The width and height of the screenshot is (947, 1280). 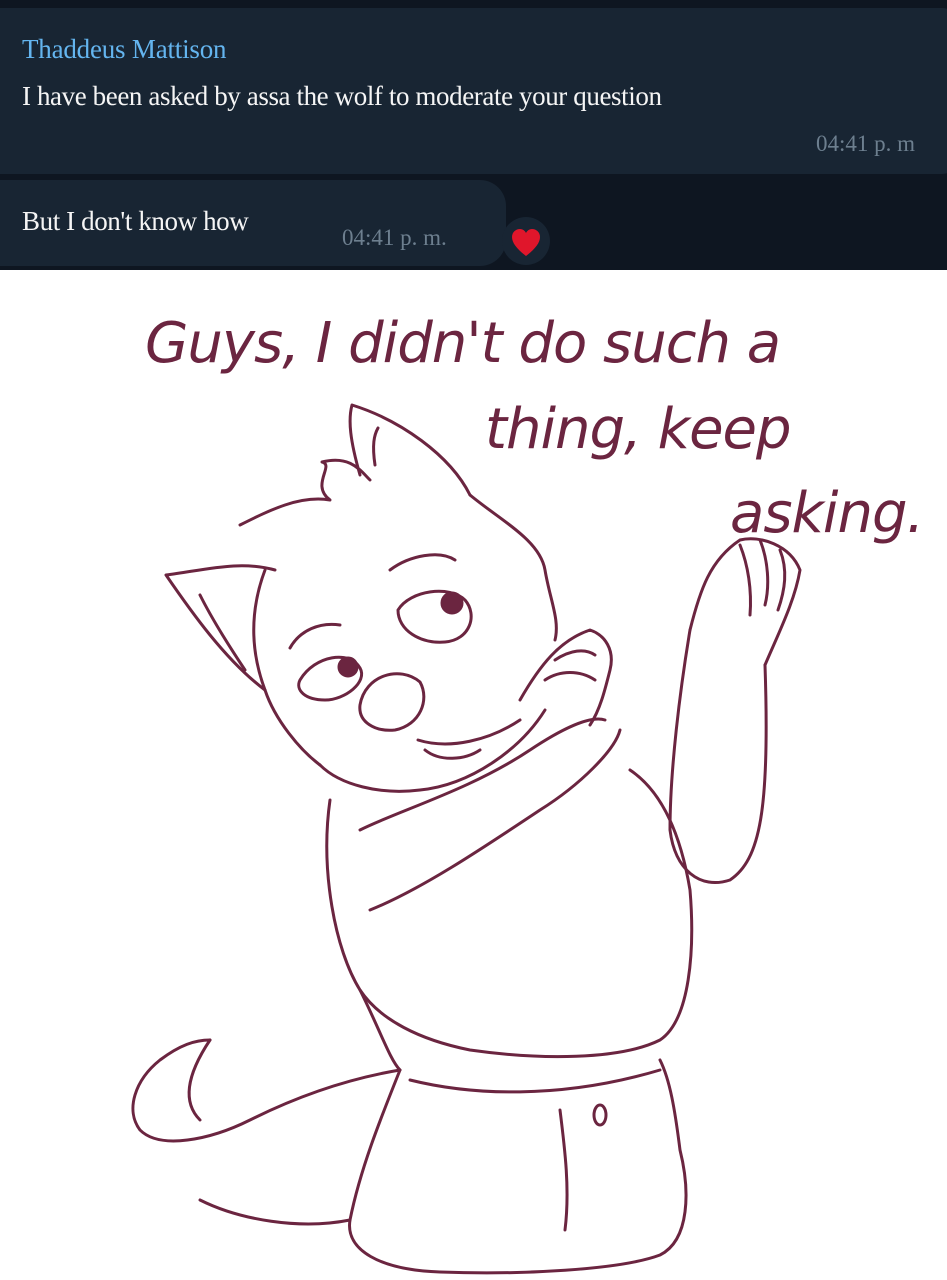 I want to click on caption-line: Guys, I didn't do such a, so click(x=462, y=343).